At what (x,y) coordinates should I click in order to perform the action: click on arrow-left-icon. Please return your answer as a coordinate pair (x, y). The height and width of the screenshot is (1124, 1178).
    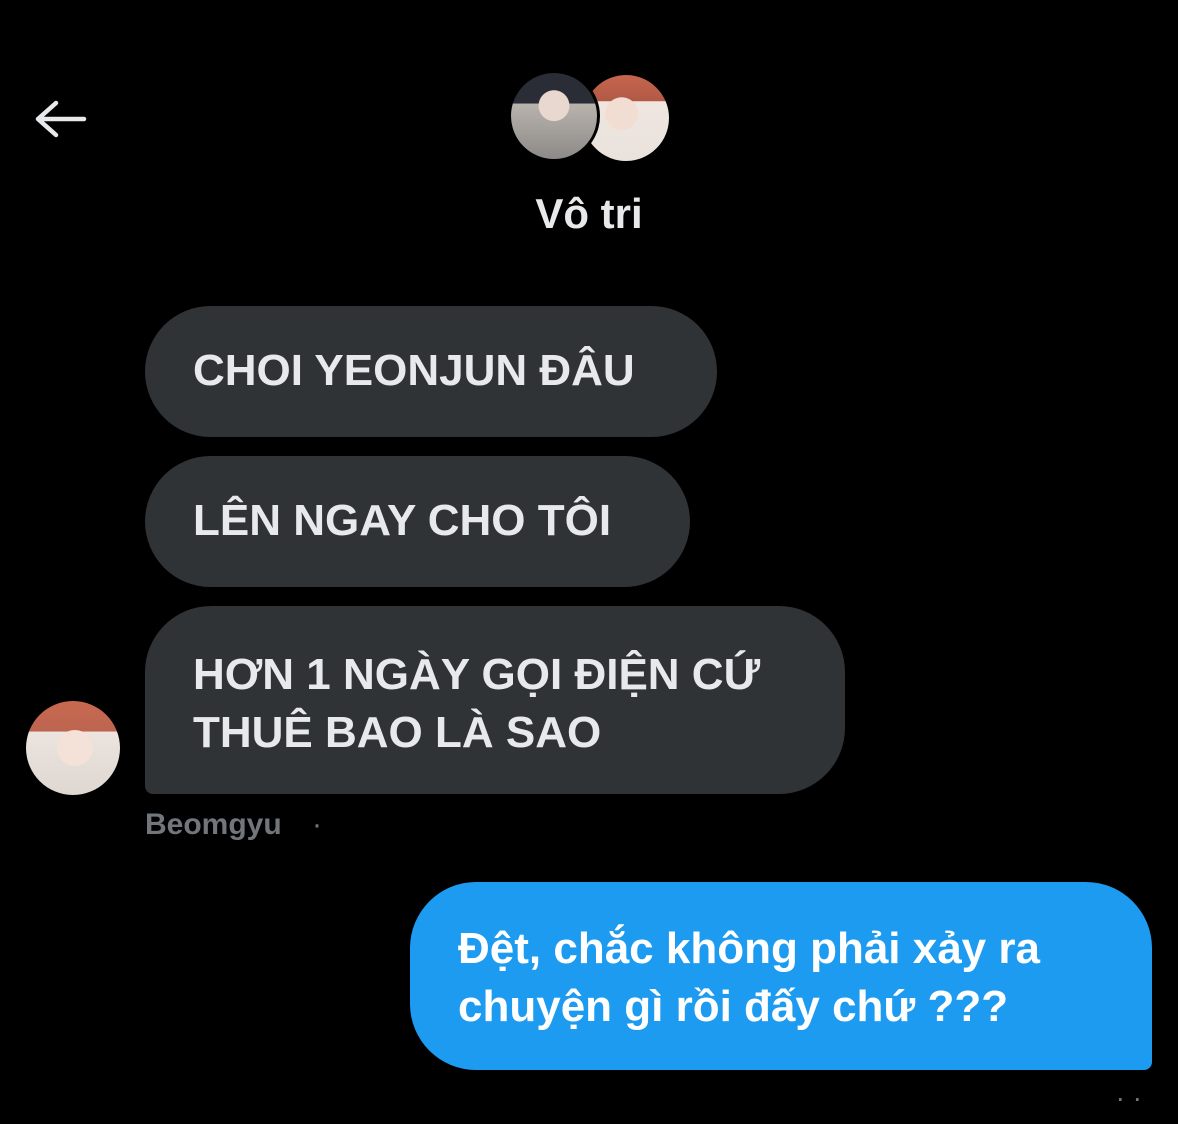
    Looking at the image, I should click on (61, 119).